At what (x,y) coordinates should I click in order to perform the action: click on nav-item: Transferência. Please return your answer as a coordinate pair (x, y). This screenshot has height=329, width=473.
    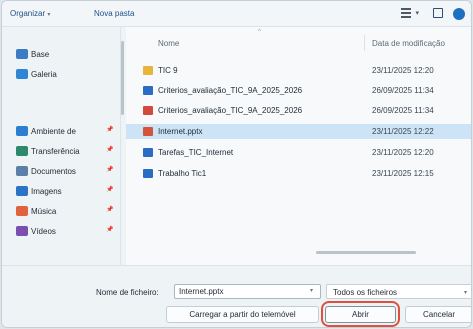
    Looking at the image, I should click on (48, 151).